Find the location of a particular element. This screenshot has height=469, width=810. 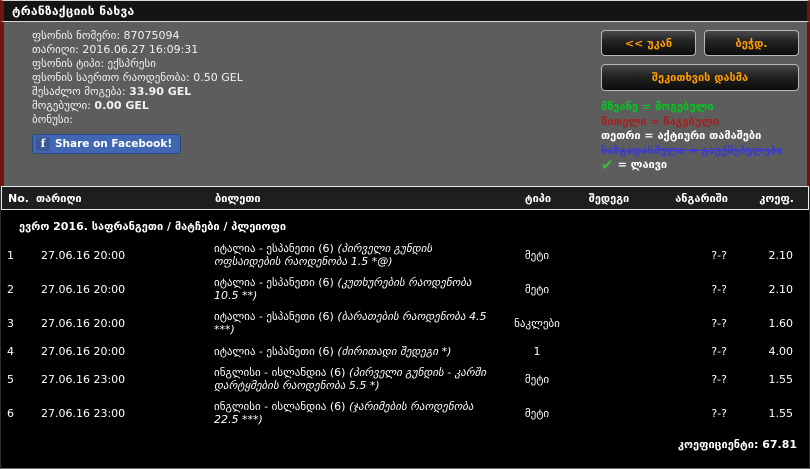

possible-win-line: შესაძლო მოგება: 33.90 GEL is located at coordinates (137, 92).